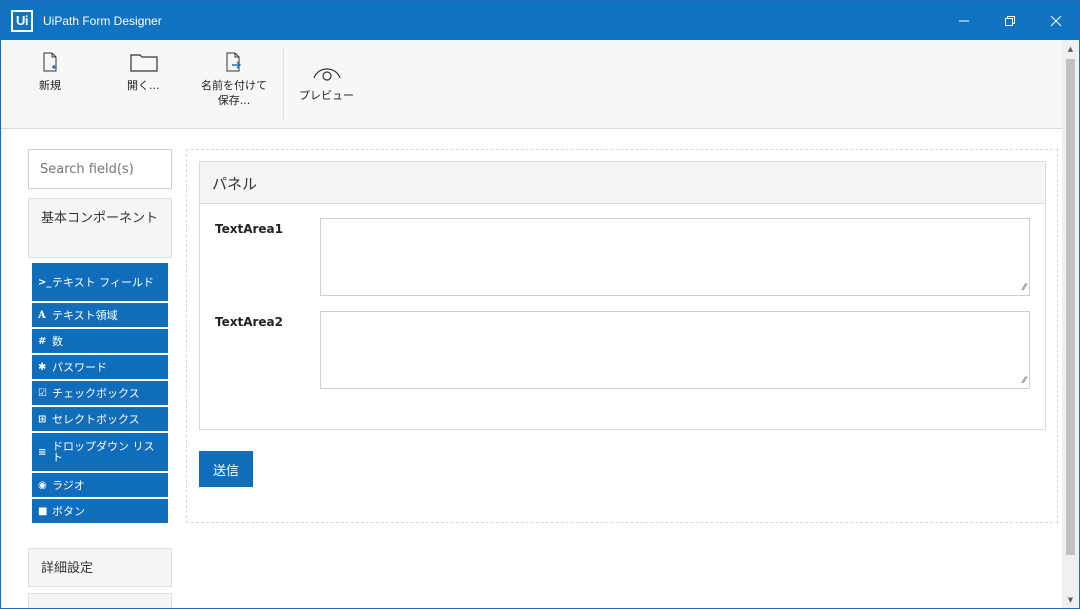 Image resolution: width=1080 pixels, height=609 pixels. Describe the element at coordinates (326, 95) in the screenshot. I see `preview-label: プレビュー` at that location.